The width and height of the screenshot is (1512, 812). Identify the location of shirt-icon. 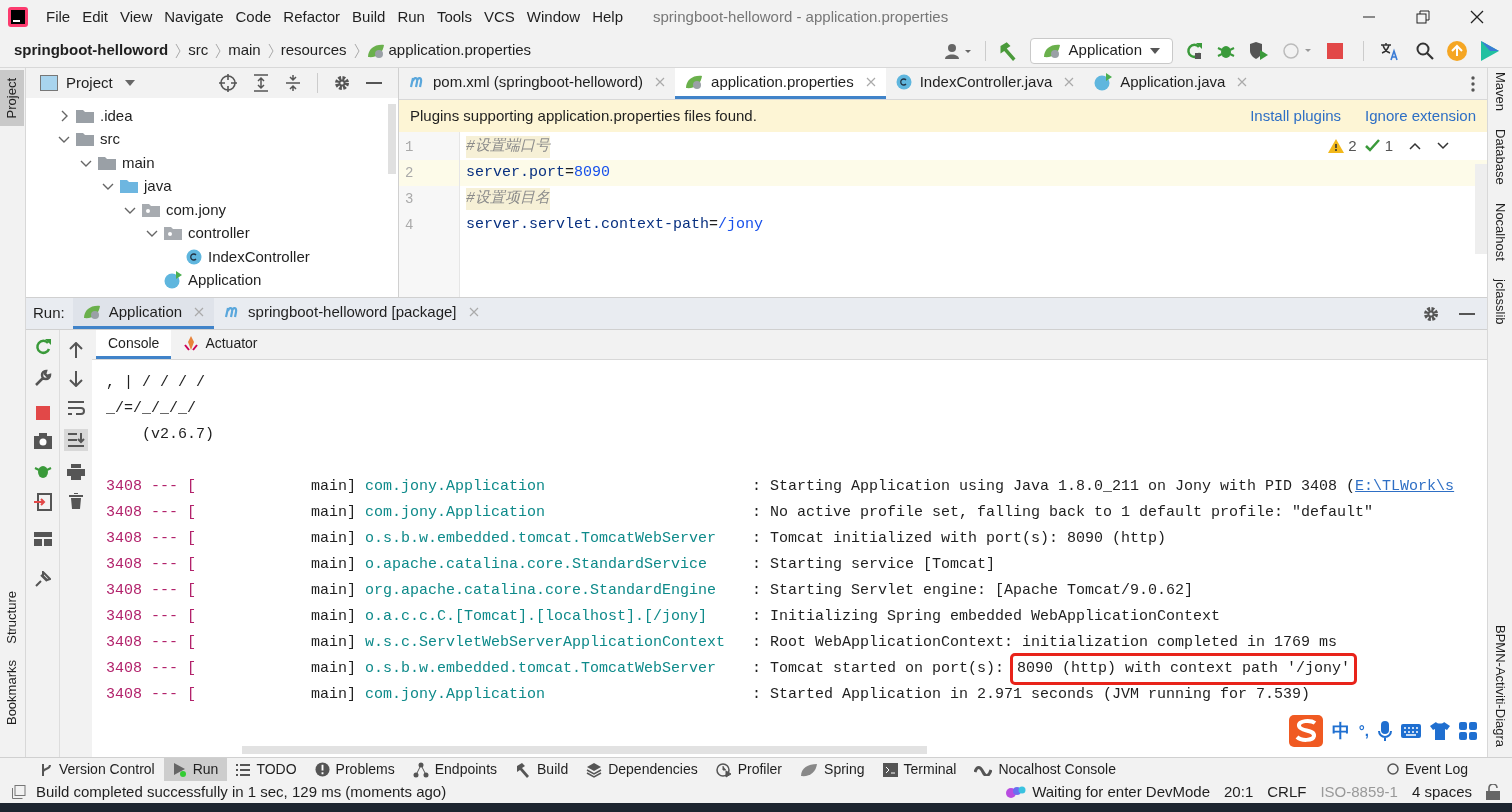
(1440, 731).